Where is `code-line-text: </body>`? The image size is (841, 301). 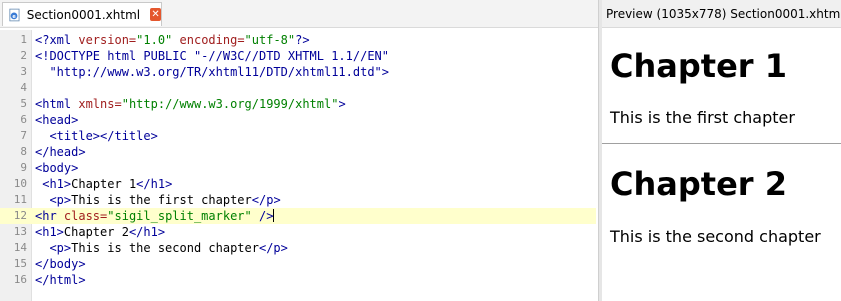 code-line-text: </body> is located at coordinates (60, 264).